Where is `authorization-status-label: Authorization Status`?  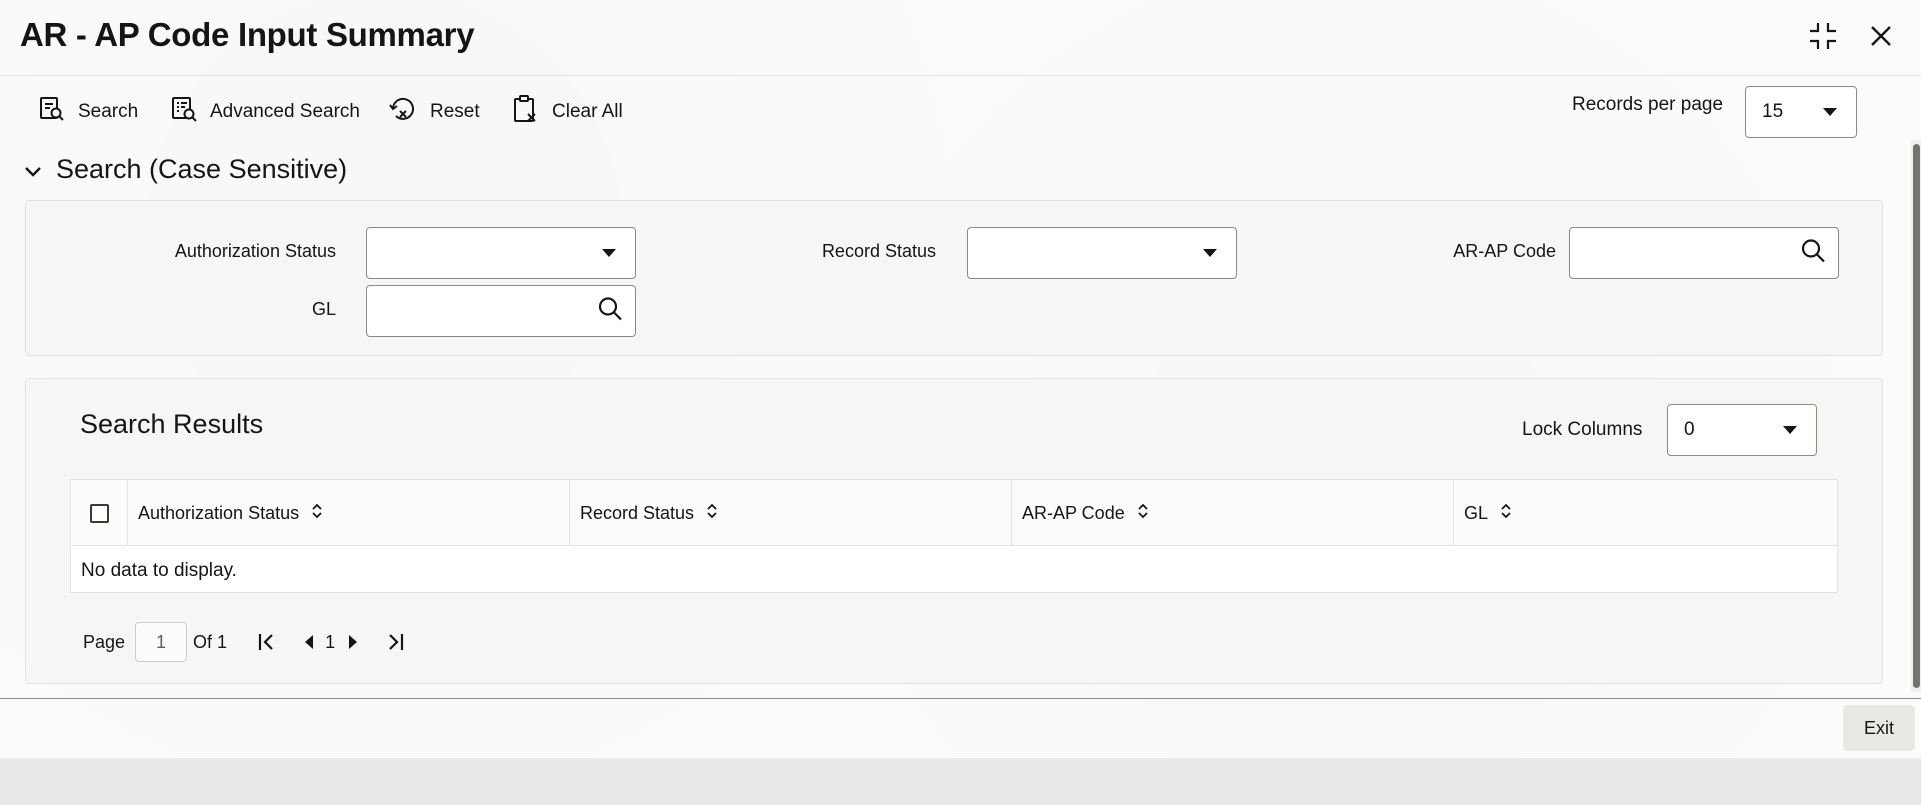 authorization-status-label: Authorization Status is located at coordinates (255, 251).